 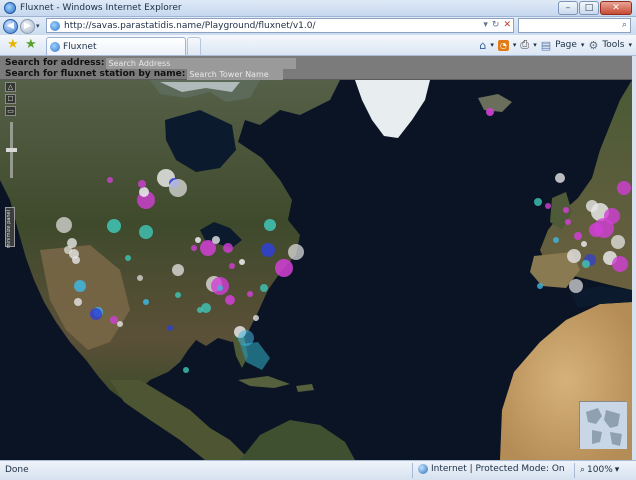 I want to click on refresh-icon: ↻, so click(x=496, y=25).